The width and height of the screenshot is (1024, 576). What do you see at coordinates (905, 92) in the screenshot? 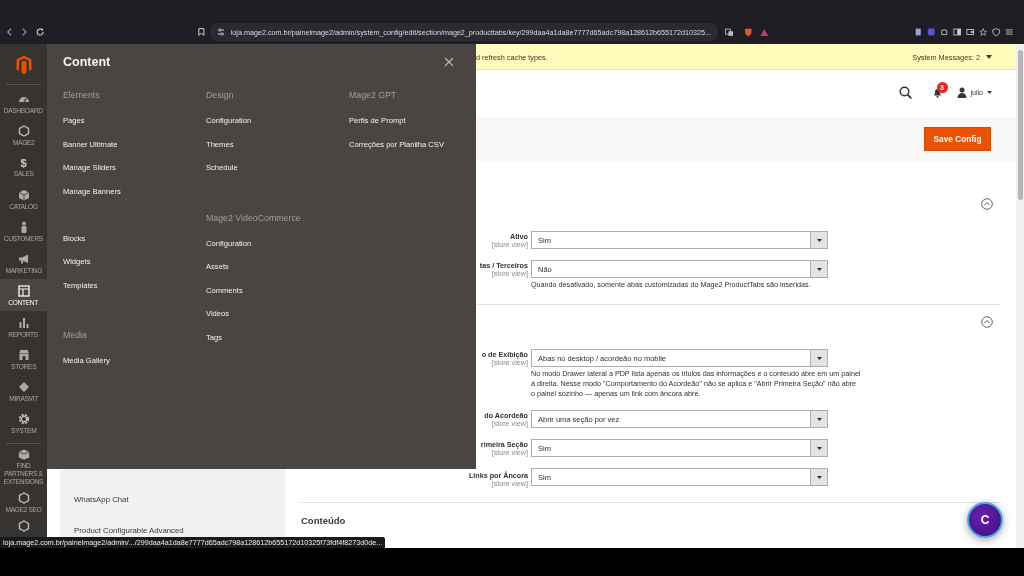
I see `search-icon` at bounding box center [905, 92].